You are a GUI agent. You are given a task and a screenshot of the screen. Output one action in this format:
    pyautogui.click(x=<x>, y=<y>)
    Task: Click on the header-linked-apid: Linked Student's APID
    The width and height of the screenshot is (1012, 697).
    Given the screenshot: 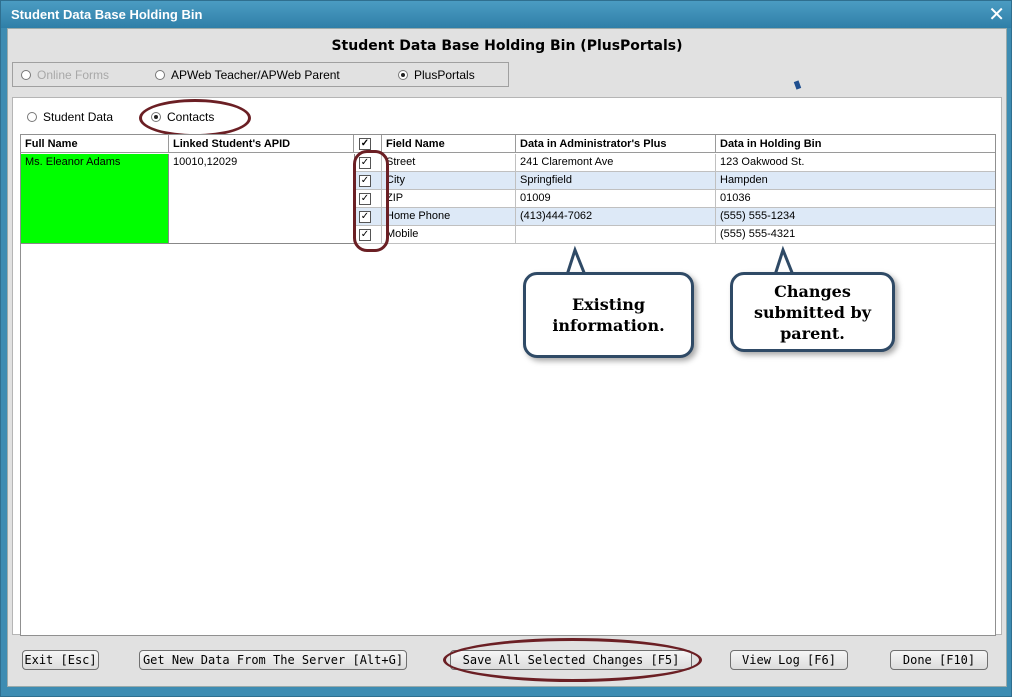 What is the action you would take?
    pyautogui.click(x=261, y=144)
    